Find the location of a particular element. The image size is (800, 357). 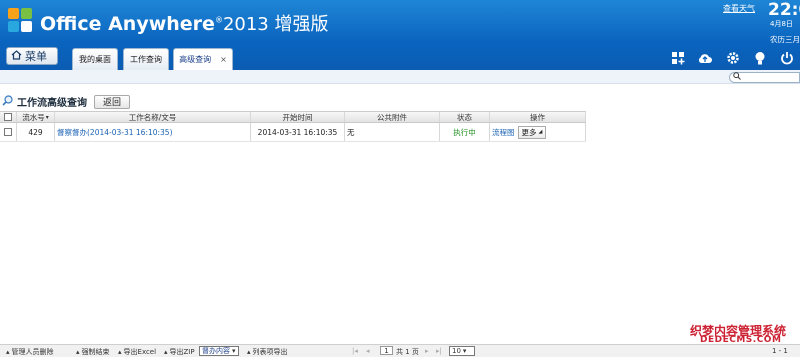

page-header: 工作流高级查询 返回 is located at coordinates (66, 101).